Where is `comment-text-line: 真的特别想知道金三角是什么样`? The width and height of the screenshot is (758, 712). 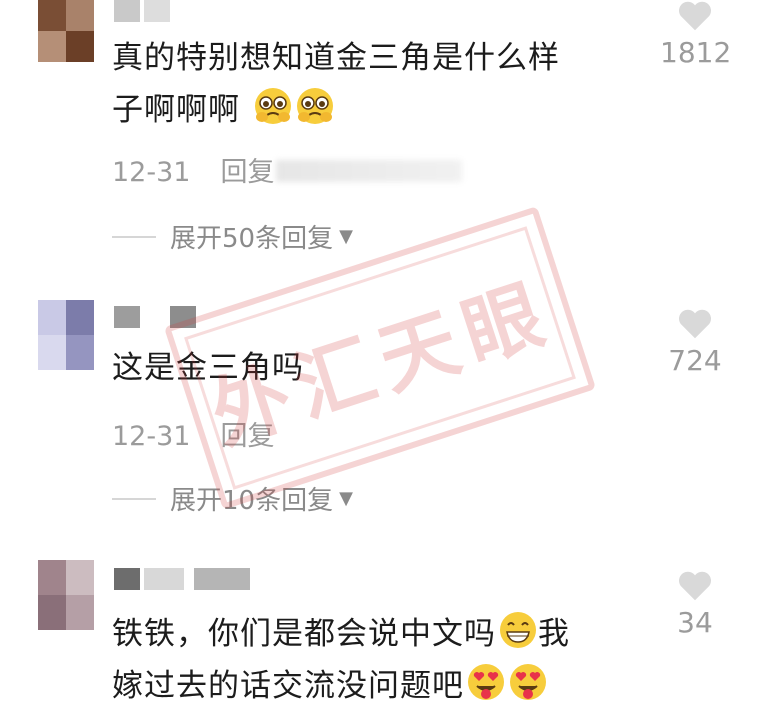 comment-text-line: 真的特别想知道金三角是什么样 is located at coordinates (336, 58).